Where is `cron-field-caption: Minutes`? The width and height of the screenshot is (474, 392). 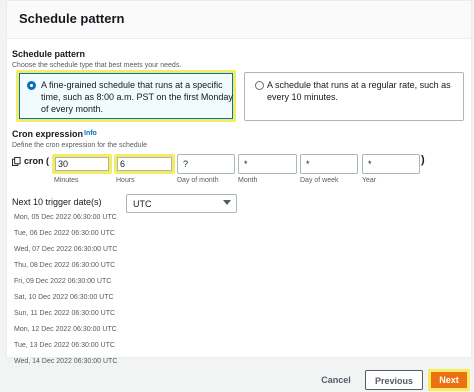
cron-field-caption: Minutes is located at coordinates (66, 180).